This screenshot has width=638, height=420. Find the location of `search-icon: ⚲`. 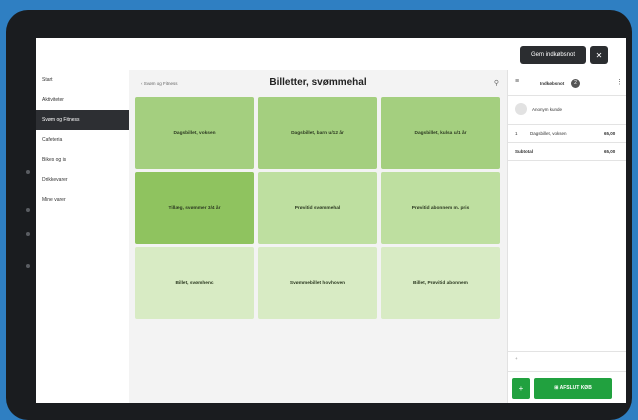

search-icon: ⚲ is located at coordinates (496, 83).